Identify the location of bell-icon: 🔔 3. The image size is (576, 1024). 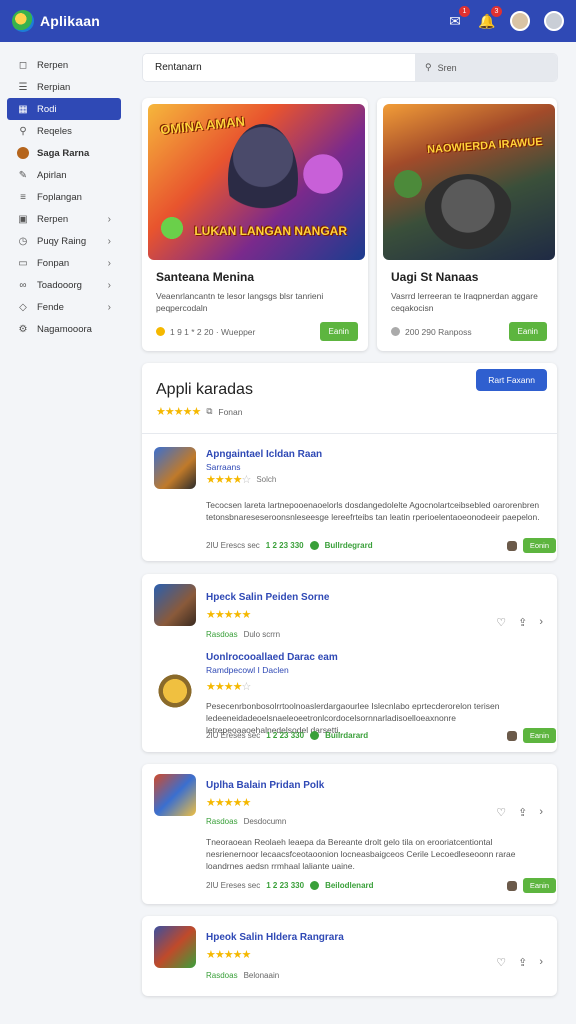
(490, 18).